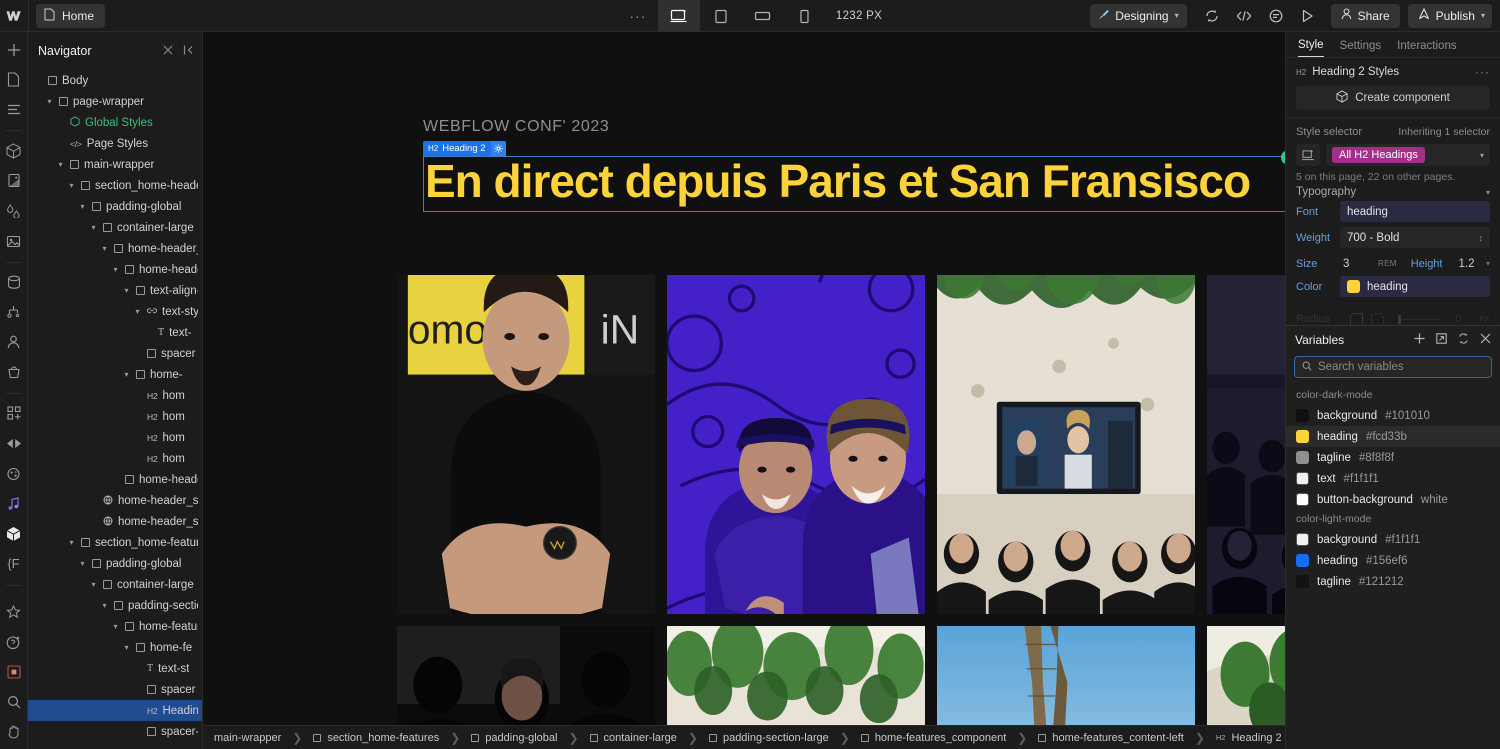 Image resolution: width=1500 pixels, height=749 pixels. What do you see at coordinates (1419, 340) in the screenshot?
I see `add-variable-icon` at bounding box center [1419, 340].